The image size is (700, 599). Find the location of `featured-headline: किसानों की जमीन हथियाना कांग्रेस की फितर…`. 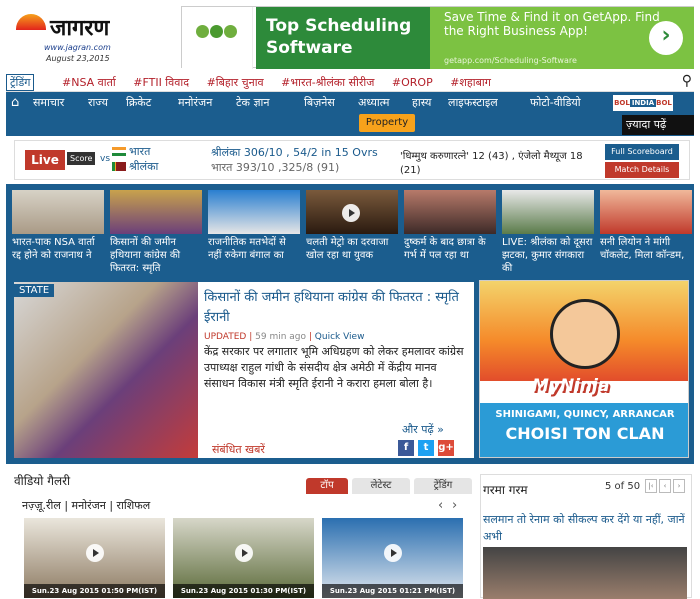

featured-headline: किसानों की जमीन हथियाना कांग्रेस की फितर… is located at coordinates (335, 308).